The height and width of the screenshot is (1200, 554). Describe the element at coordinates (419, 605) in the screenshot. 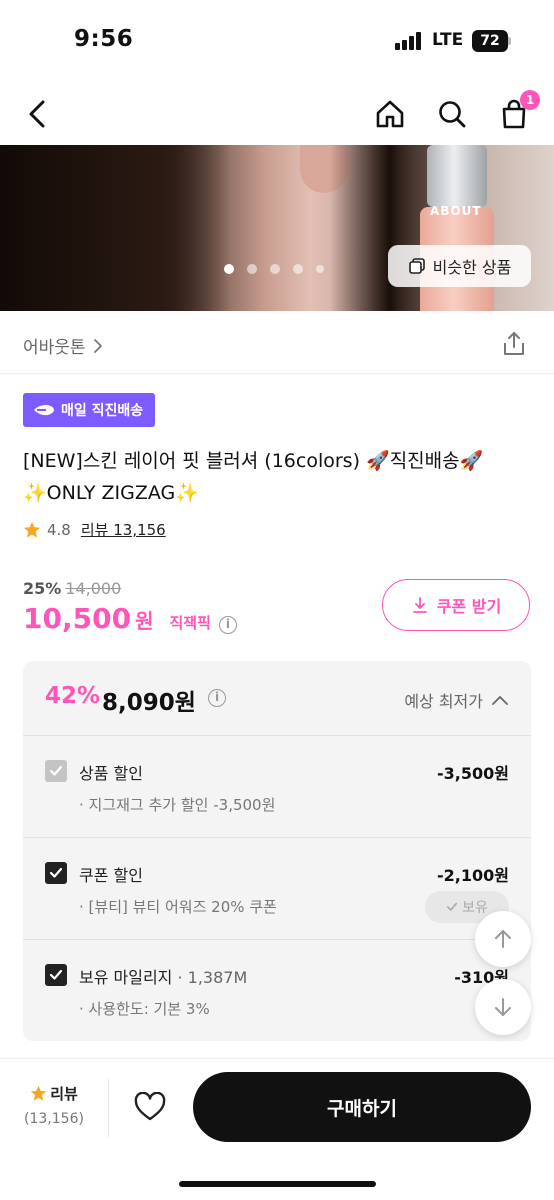

I see `download-icon` at that location.